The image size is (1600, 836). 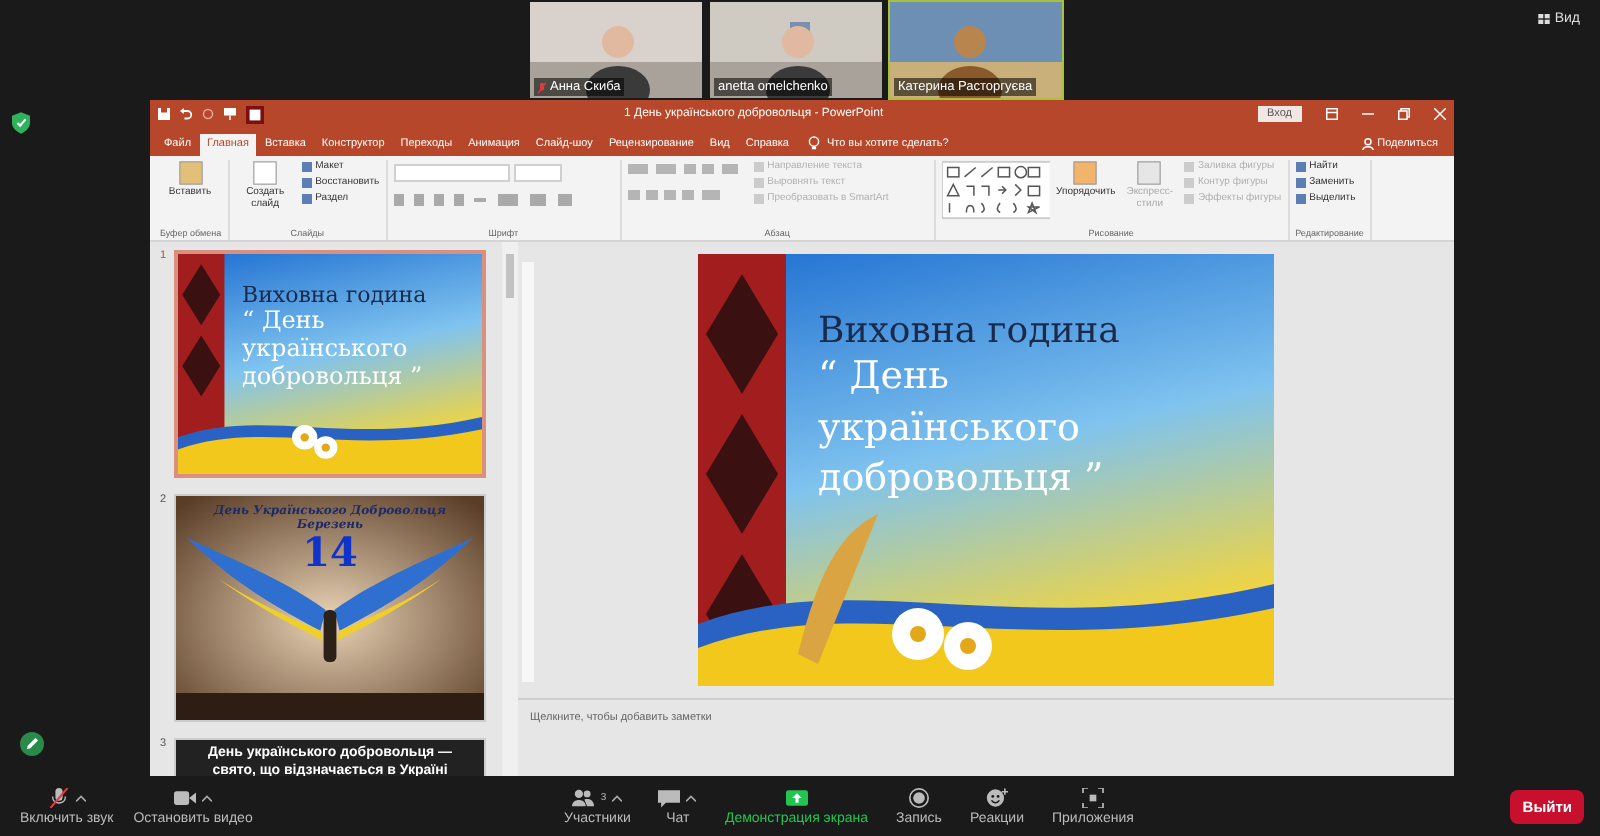 What do you see at coordinates (814, 143) in the screenshot?
I see `lightbulb-icon` at bounding box center [814, 143].